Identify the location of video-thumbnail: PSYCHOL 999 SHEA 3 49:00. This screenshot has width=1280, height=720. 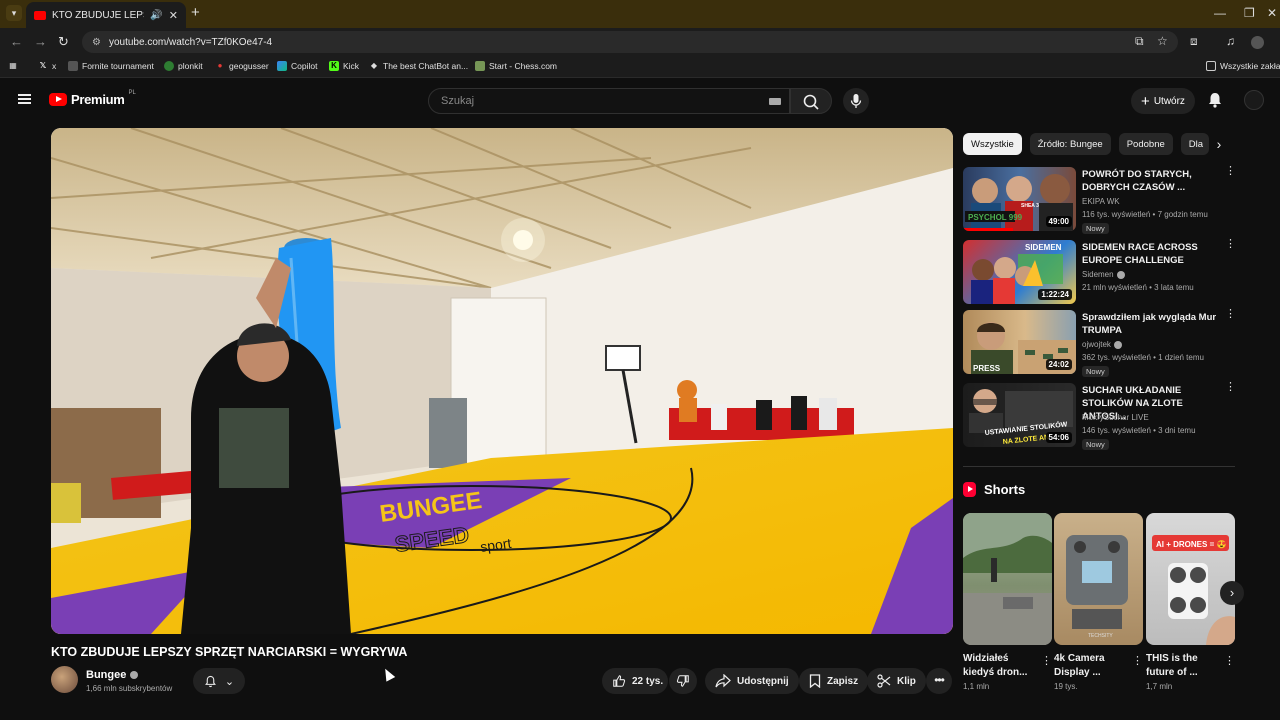
(1019, 199).